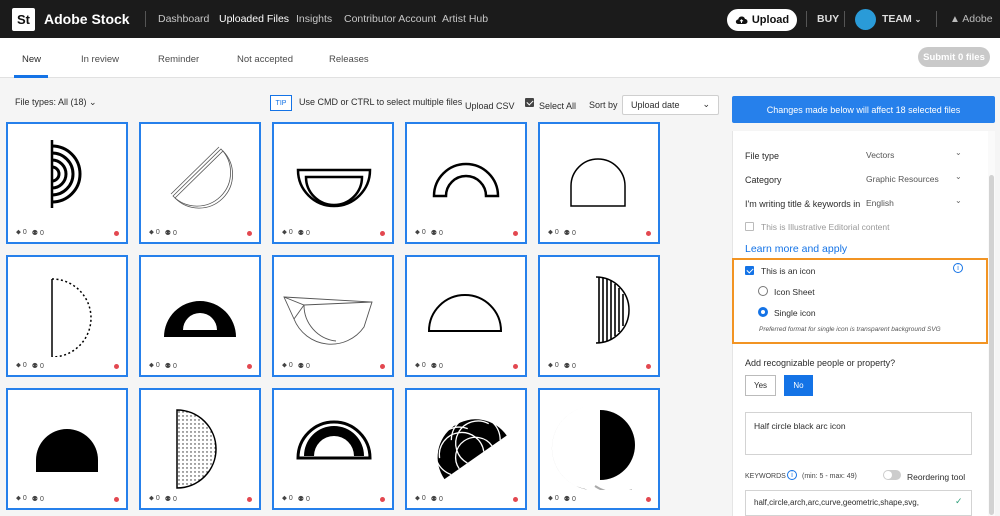 The width and height of the screenshot is (1000, 516). I want to click on is-icon-checkbox, so click(749, 270).